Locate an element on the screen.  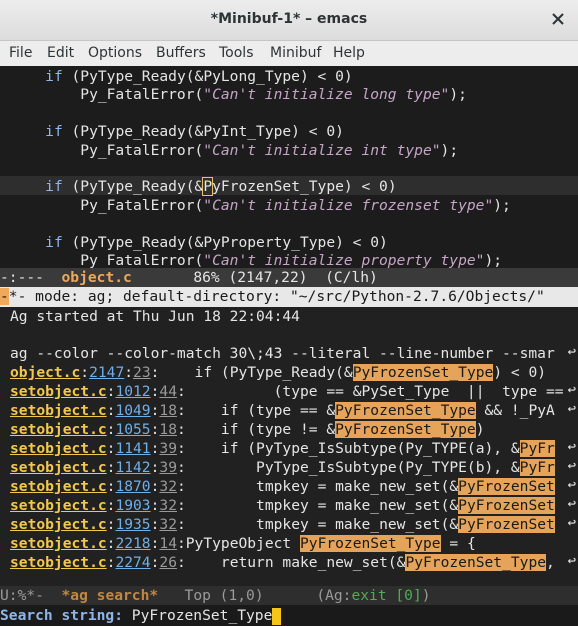
string-literal: "Can't initialize frozenset type" is located at coordinates (348, 205).